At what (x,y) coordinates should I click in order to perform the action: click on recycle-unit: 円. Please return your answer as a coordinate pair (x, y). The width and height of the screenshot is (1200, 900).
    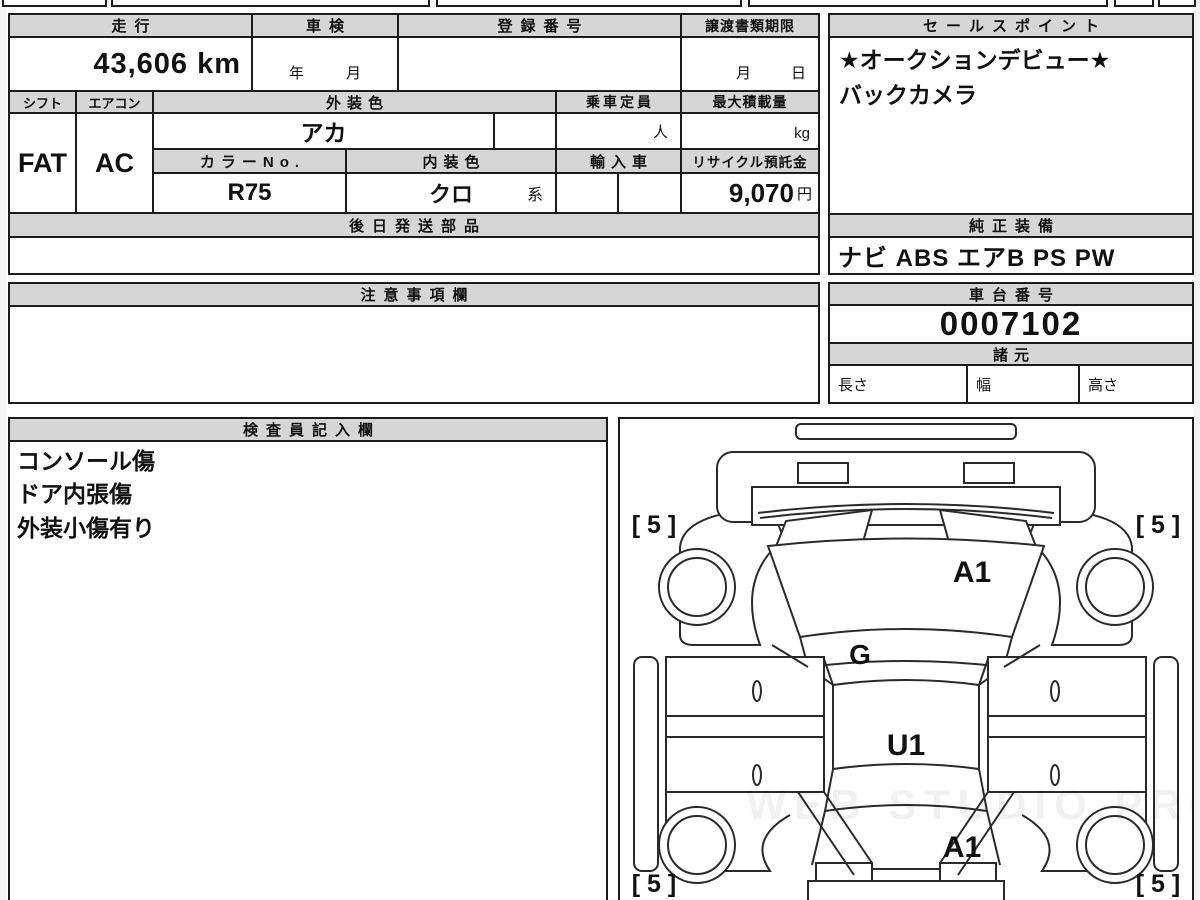
    Looking at the image, I should click on (804, 194).